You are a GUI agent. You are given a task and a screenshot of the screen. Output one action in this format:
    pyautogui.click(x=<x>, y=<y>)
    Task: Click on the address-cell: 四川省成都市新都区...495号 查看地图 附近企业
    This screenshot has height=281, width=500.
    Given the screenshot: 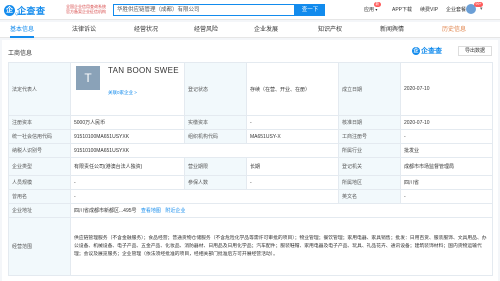 What is the action you would take?
    pyautogui.click(x=281, y=210)
    